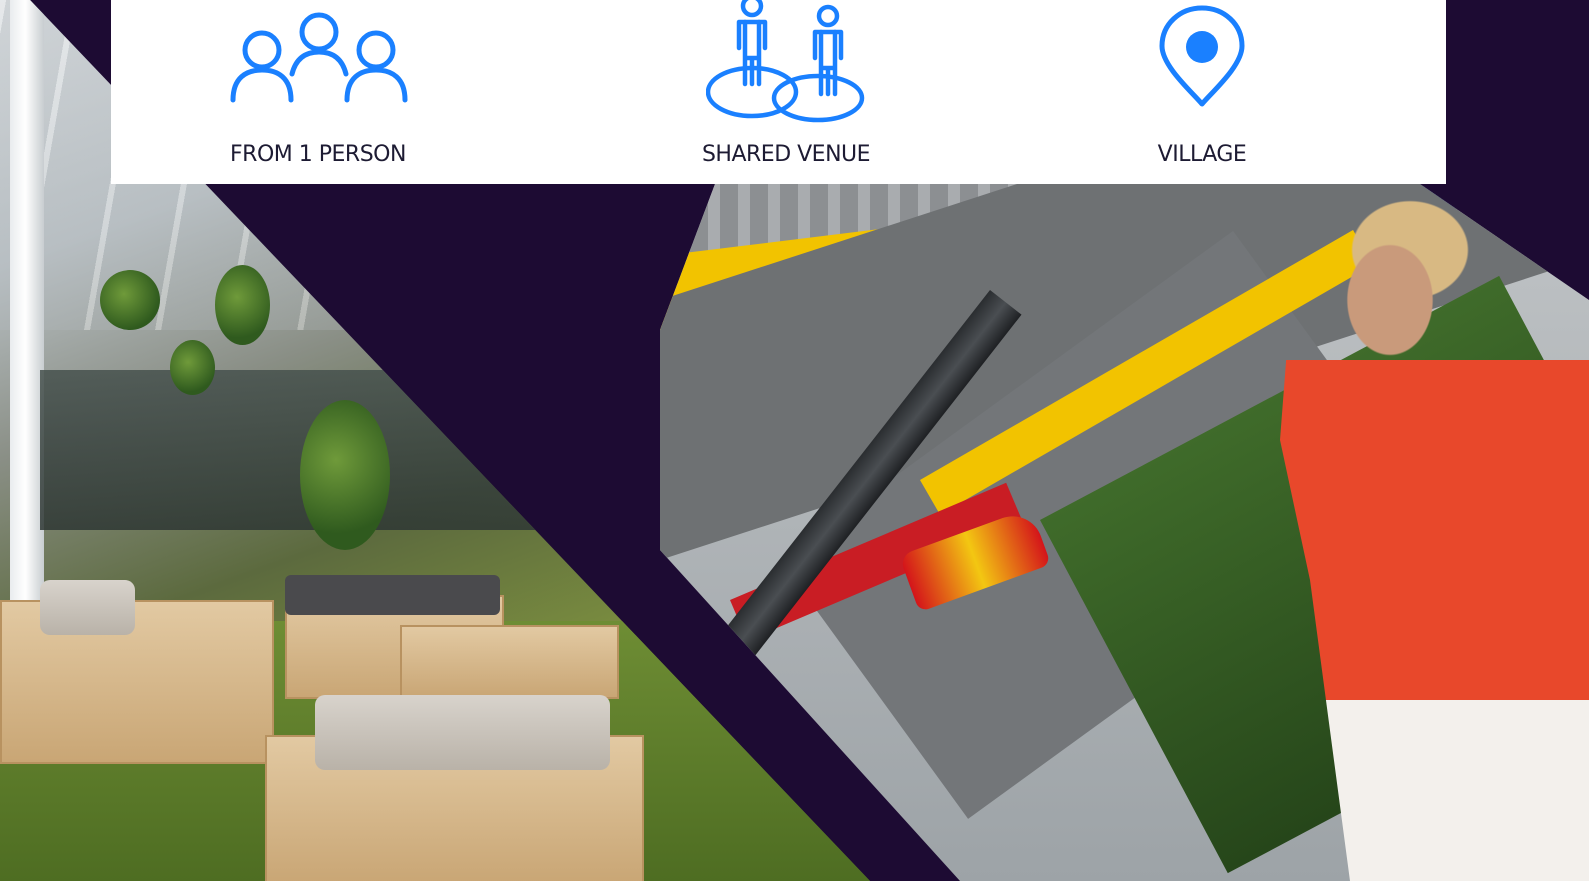 The width and height of the screenshot is (1589, 881). I want to click on group-people-icon, so click(318, 56).